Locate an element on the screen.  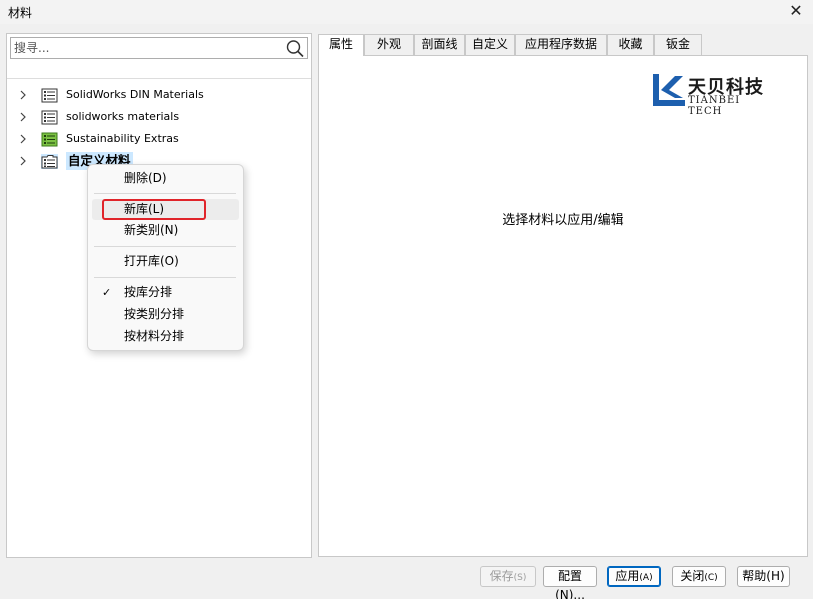
menu-item-sort-by-material: 按材料分排 is located at coordinates (165, 336).